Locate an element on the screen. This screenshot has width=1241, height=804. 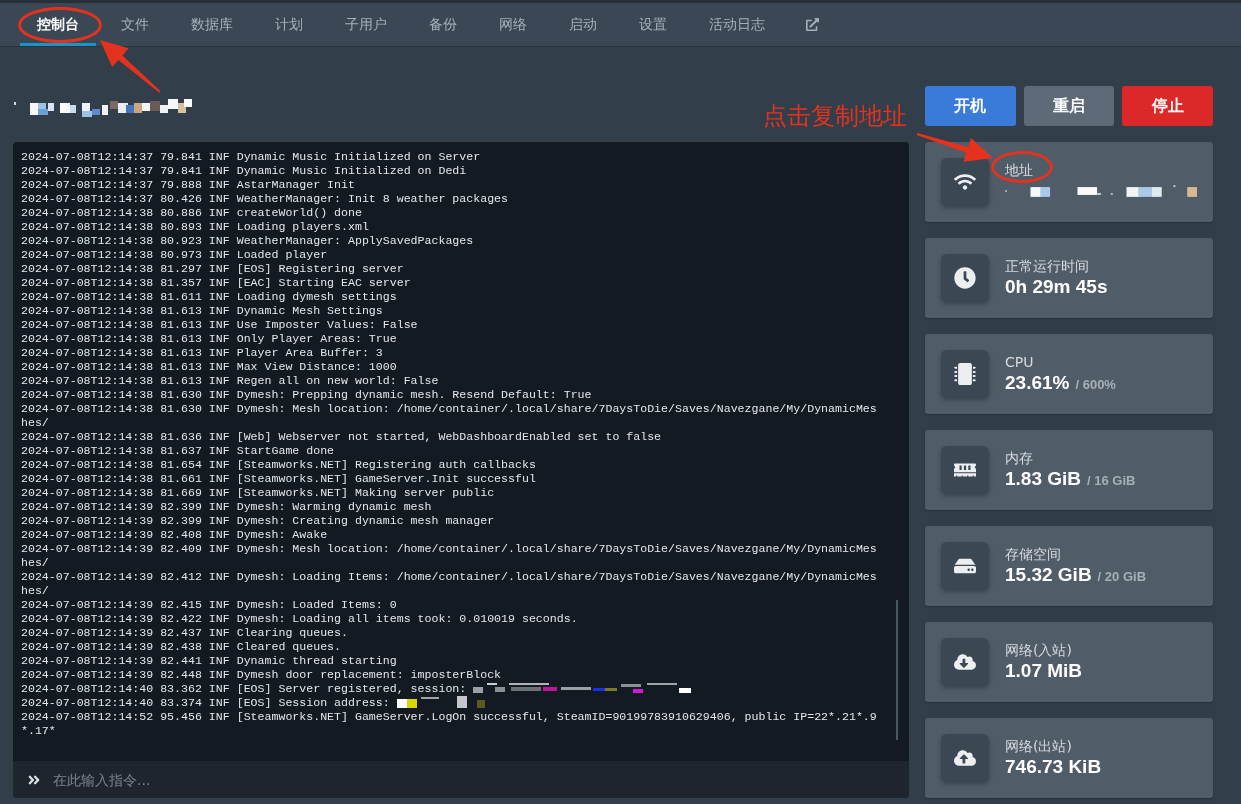
nav-tab: 备份 is located at coordinates (443, 24).